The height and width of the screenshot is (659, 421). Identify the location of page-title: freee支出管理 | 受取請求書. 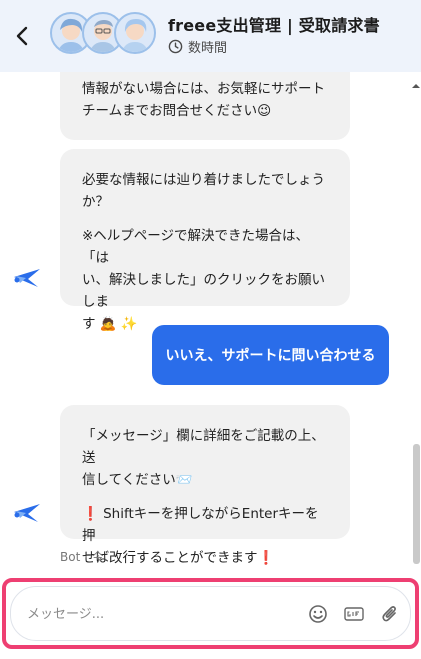
(274, 25).